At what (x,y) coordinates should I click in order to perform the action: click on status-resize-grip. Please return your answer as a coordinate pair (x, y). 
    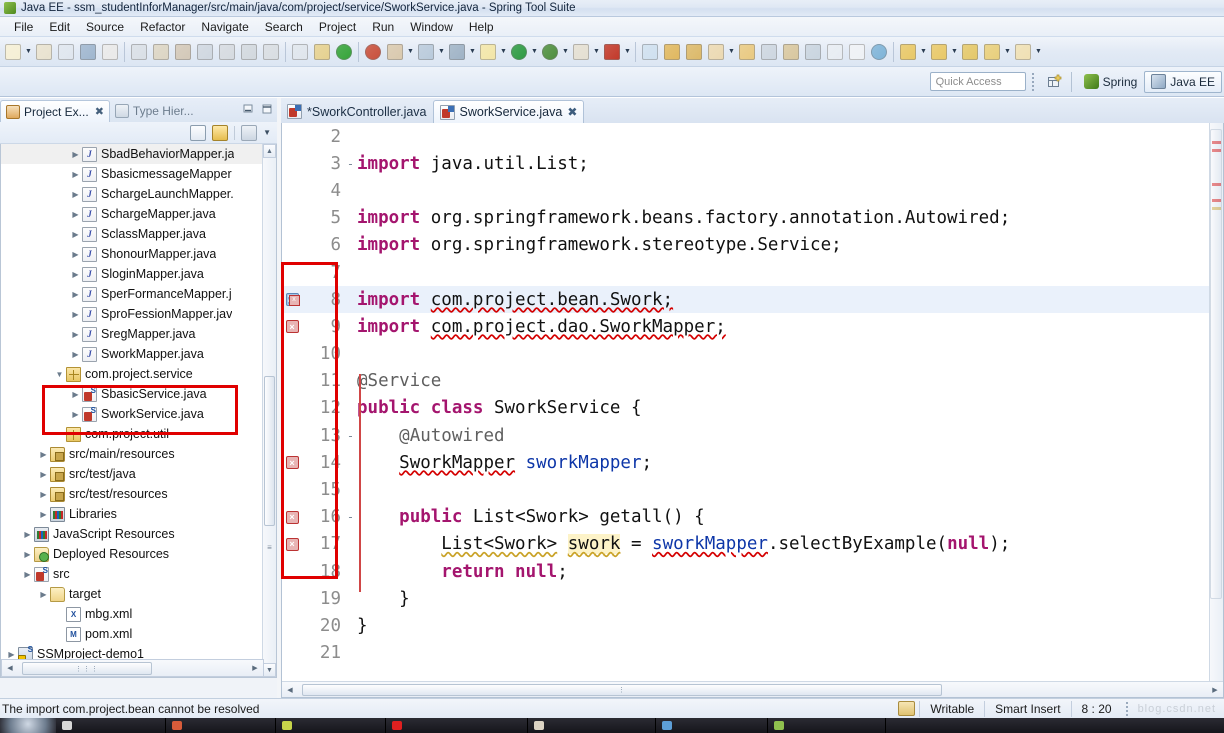
    Looking at the image, I should click on (1129, 708).